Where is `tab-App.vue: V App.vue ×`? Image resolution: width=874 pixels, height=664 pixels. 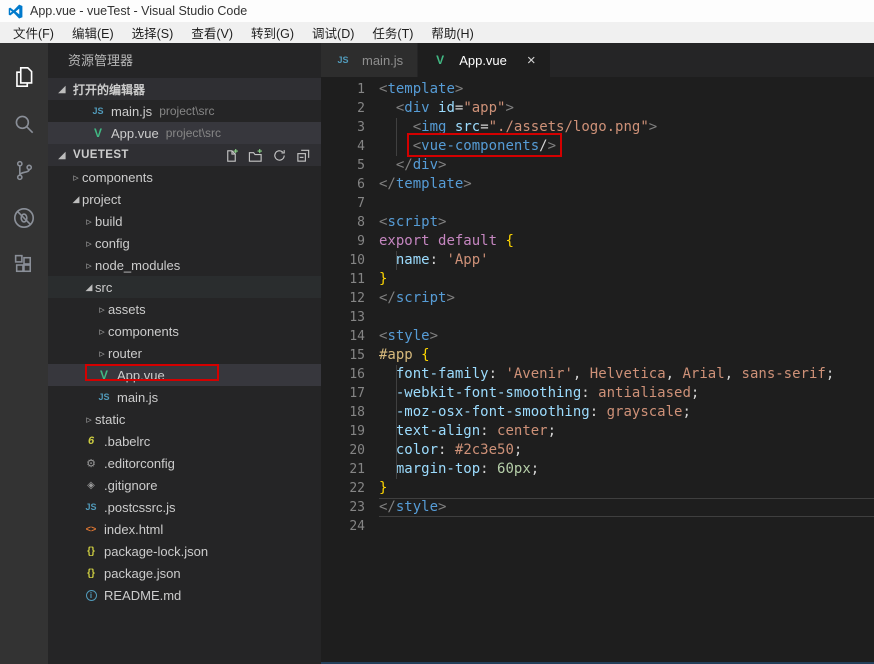 tab-App.vue: V App.vue × is located at coordinates (484, 60).